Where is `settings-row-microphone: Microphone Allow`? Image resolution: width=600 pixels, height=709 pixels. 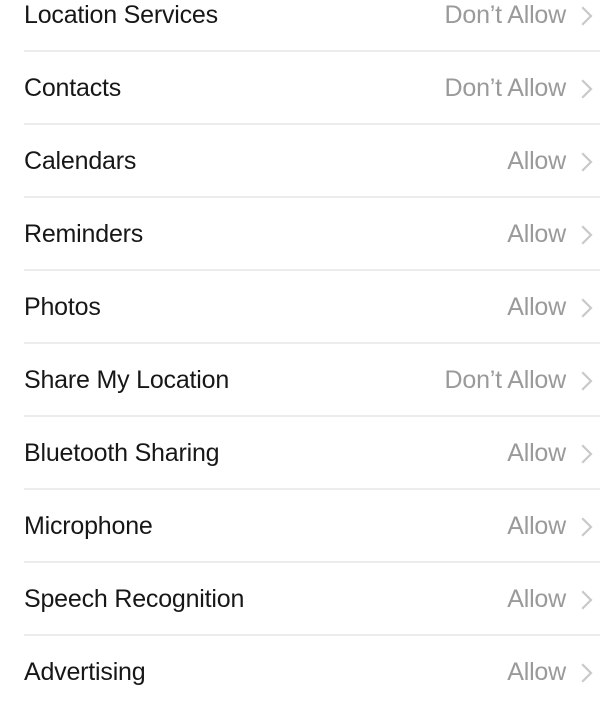
settings-row-microphone: Microphone Allow is located at coordinates (300, 526).